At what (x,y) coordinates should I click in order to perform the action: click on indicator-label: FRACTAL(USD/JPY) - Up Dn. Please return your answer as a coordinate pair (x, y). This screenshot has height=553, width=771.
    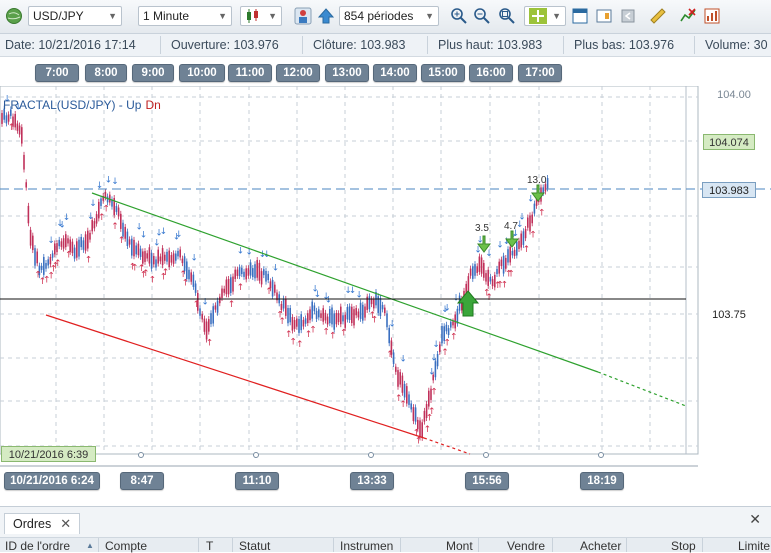
    Looking at the image, I should click on (82, 105).